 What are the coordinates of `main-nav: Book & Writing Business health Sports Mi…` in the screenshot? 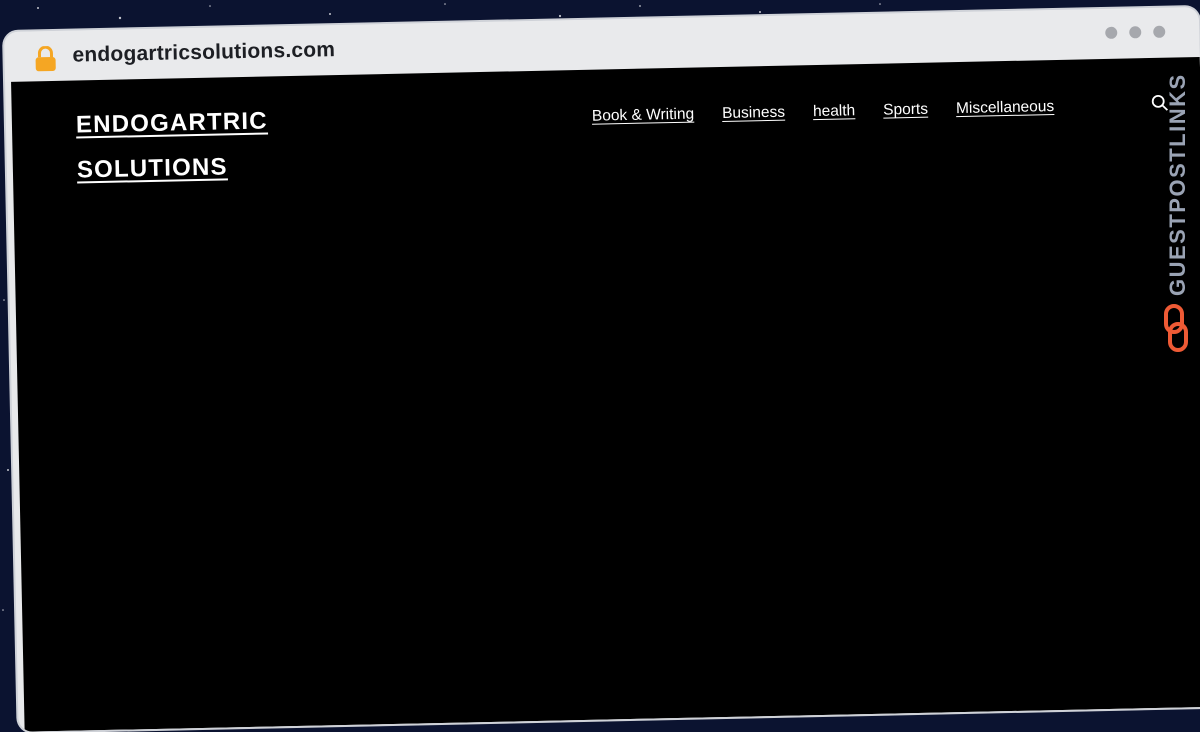 It's located at (823, 112).